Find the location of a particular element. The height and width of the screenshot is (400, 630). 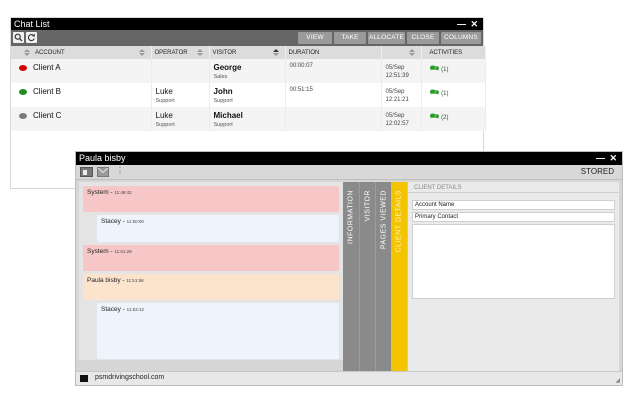

account-name: Client B is located at coordinates (47, 91).